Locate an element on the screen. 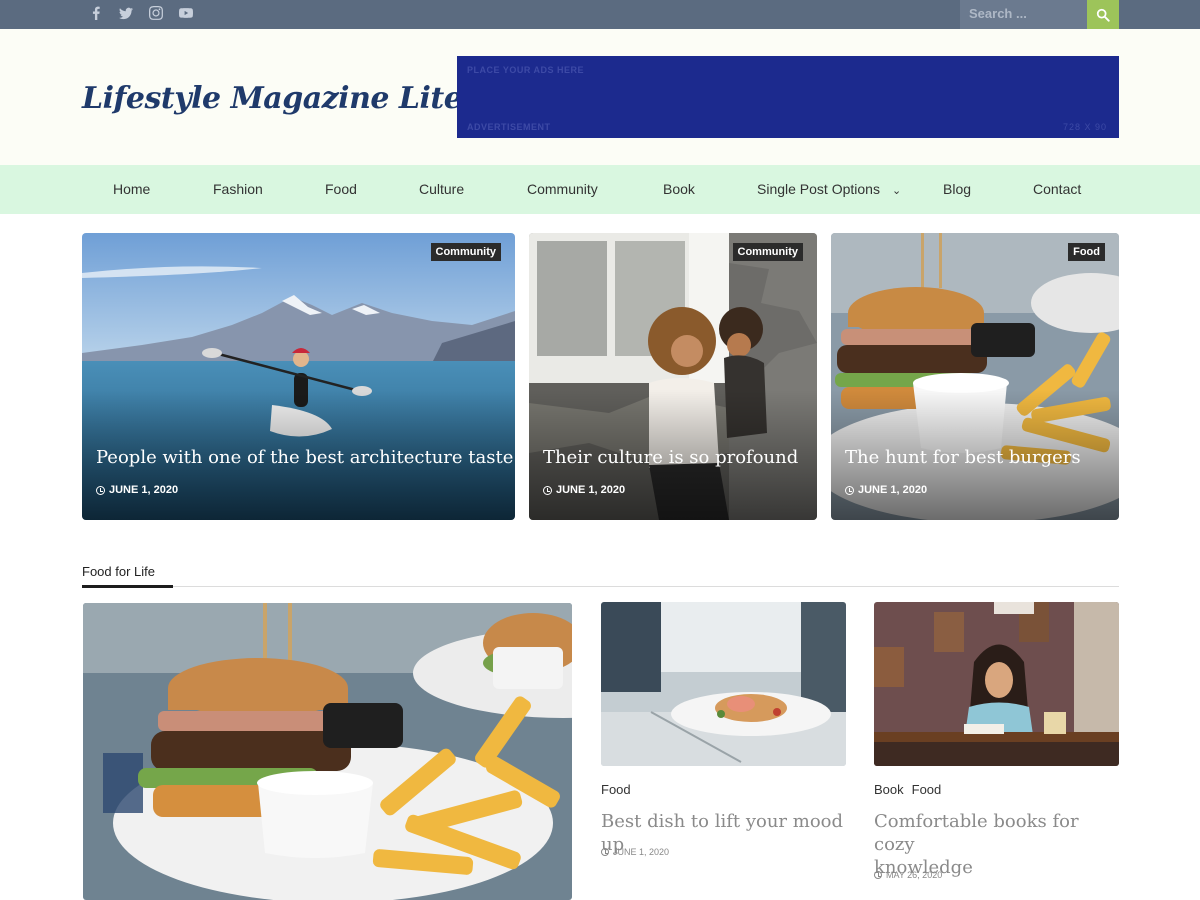 The height and width of the screenshot is (900, 1200). post-title: Their culture is so profound is located at coordinates (670, 457).